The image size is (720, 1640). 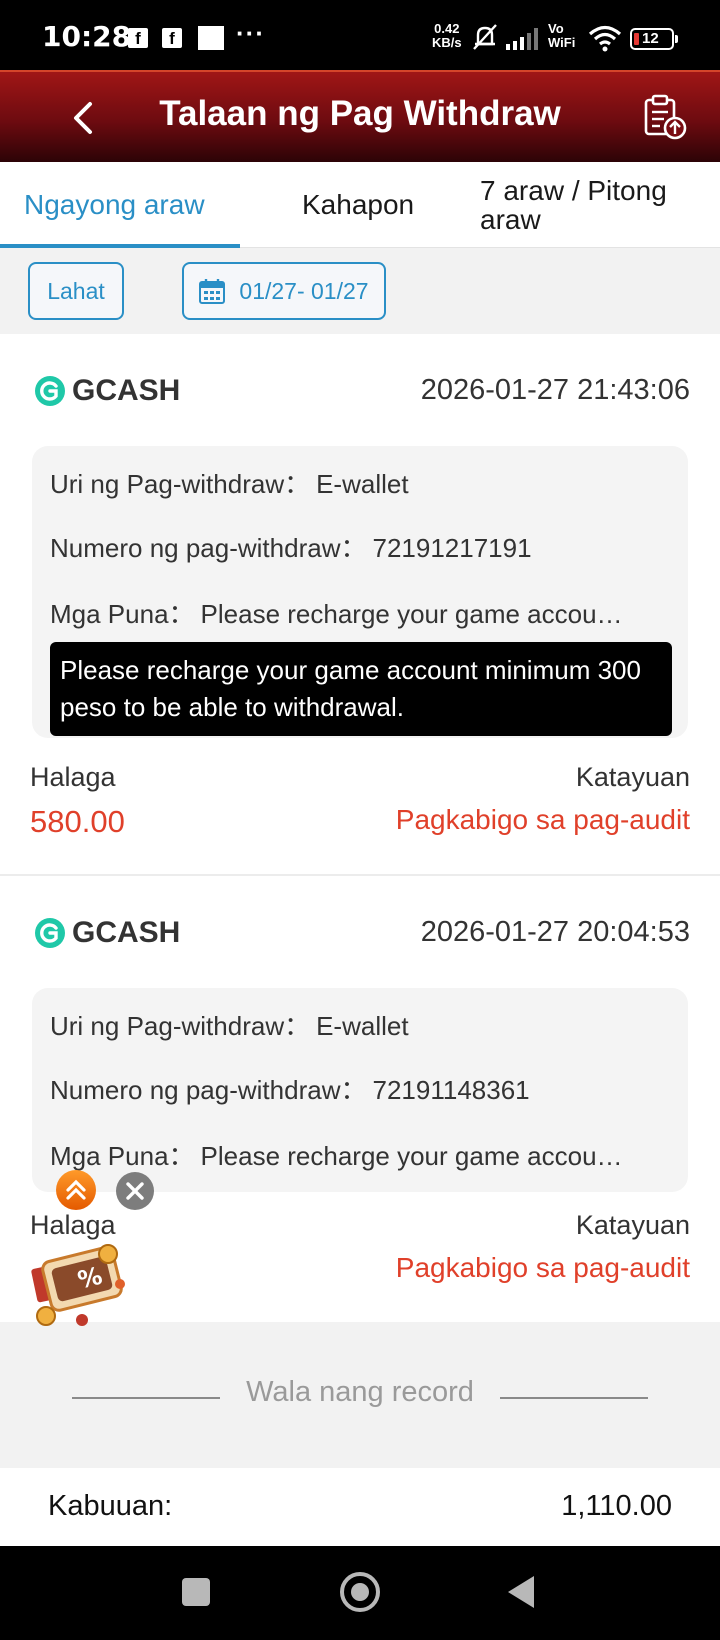 What do you see at coordinates (360, 1507) in the screenshot?
I see `total-bar: Kabuuan: 1,110.00` at bounding box center [360, 1507].